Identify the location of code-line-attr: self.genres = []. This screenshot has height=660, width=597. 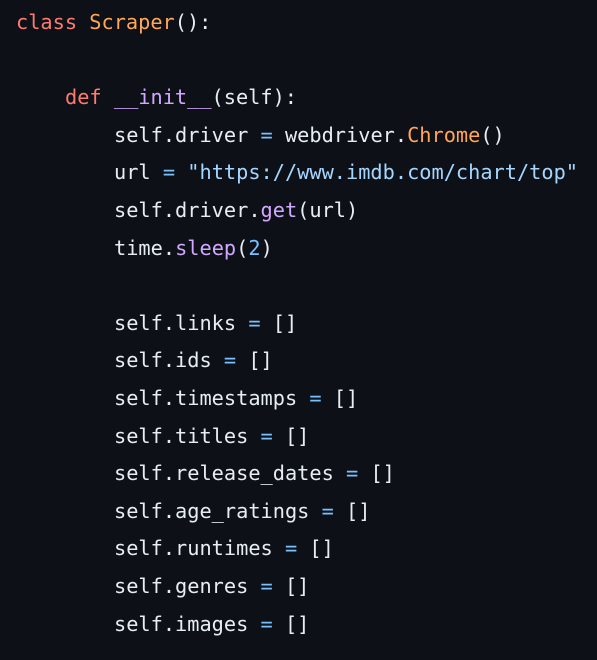
(298, 587).